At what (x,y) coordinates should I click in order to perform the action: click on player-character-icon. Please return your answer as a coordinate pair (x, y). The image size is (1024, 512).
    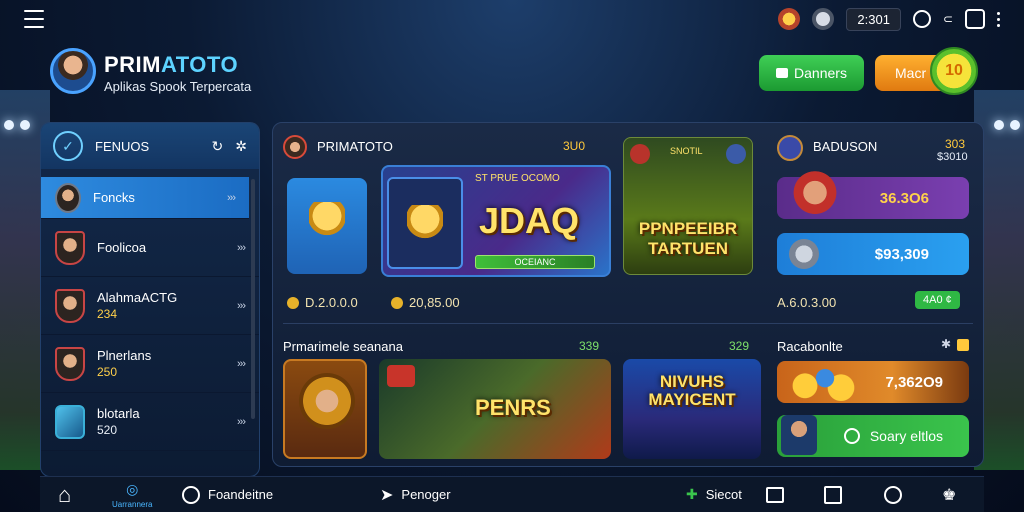
    Looking at the image, I should click on (815, 195).